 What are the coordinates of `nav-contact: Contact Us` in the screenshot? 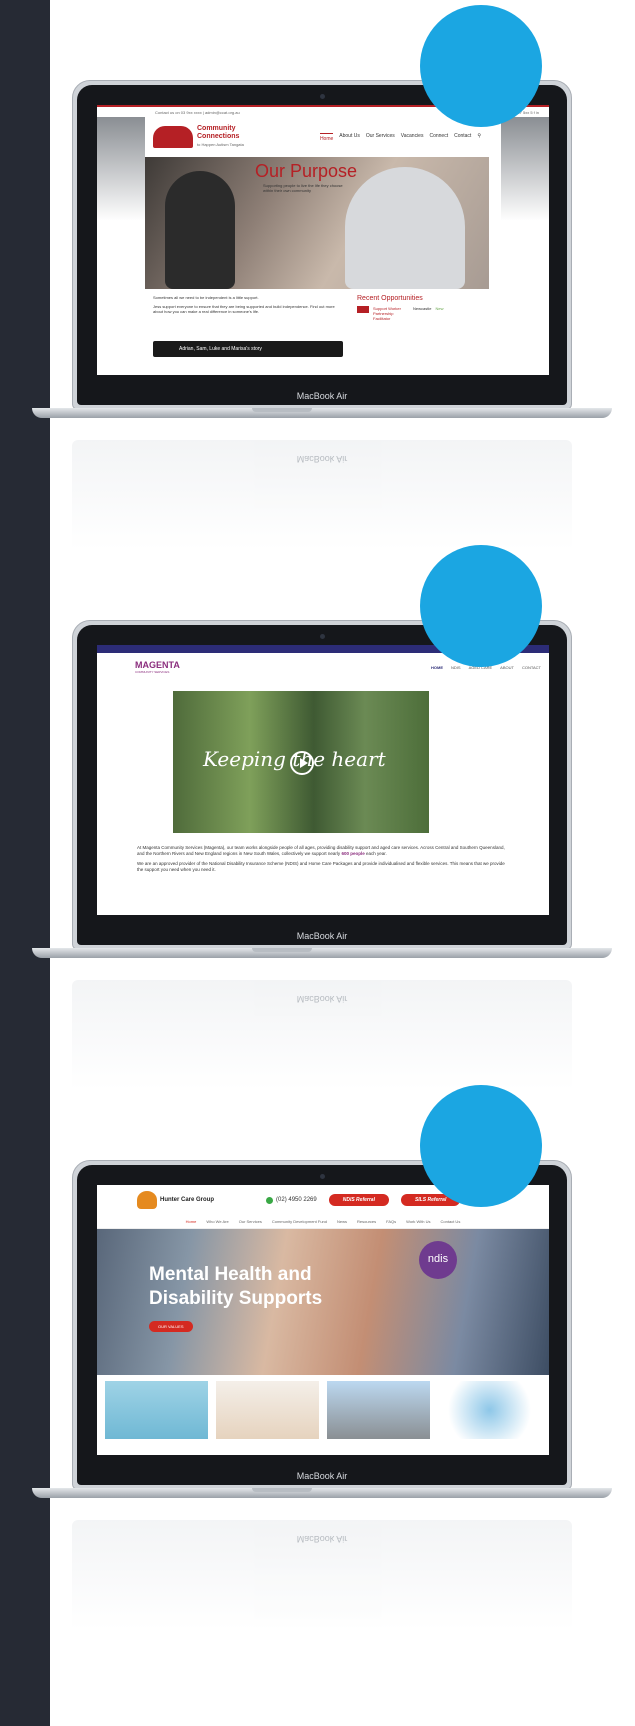 It's located at (451, 1223).